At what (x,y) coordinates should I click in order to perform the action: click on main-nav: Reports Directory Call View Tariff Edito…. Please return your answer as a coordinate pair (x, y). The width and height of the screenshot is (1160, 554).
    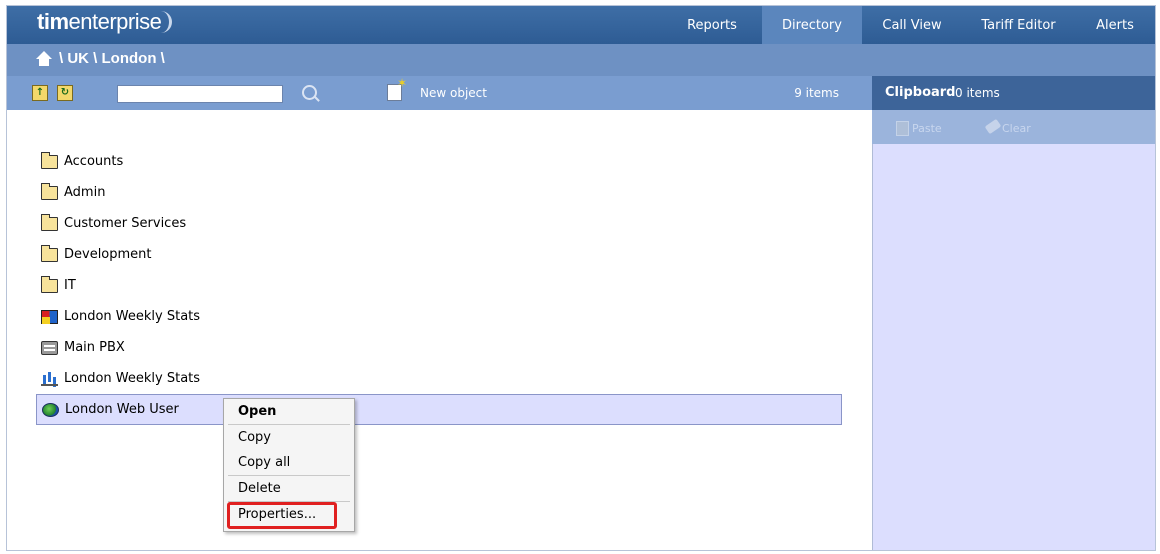
    Looking at the image, I should click on (908, 25).